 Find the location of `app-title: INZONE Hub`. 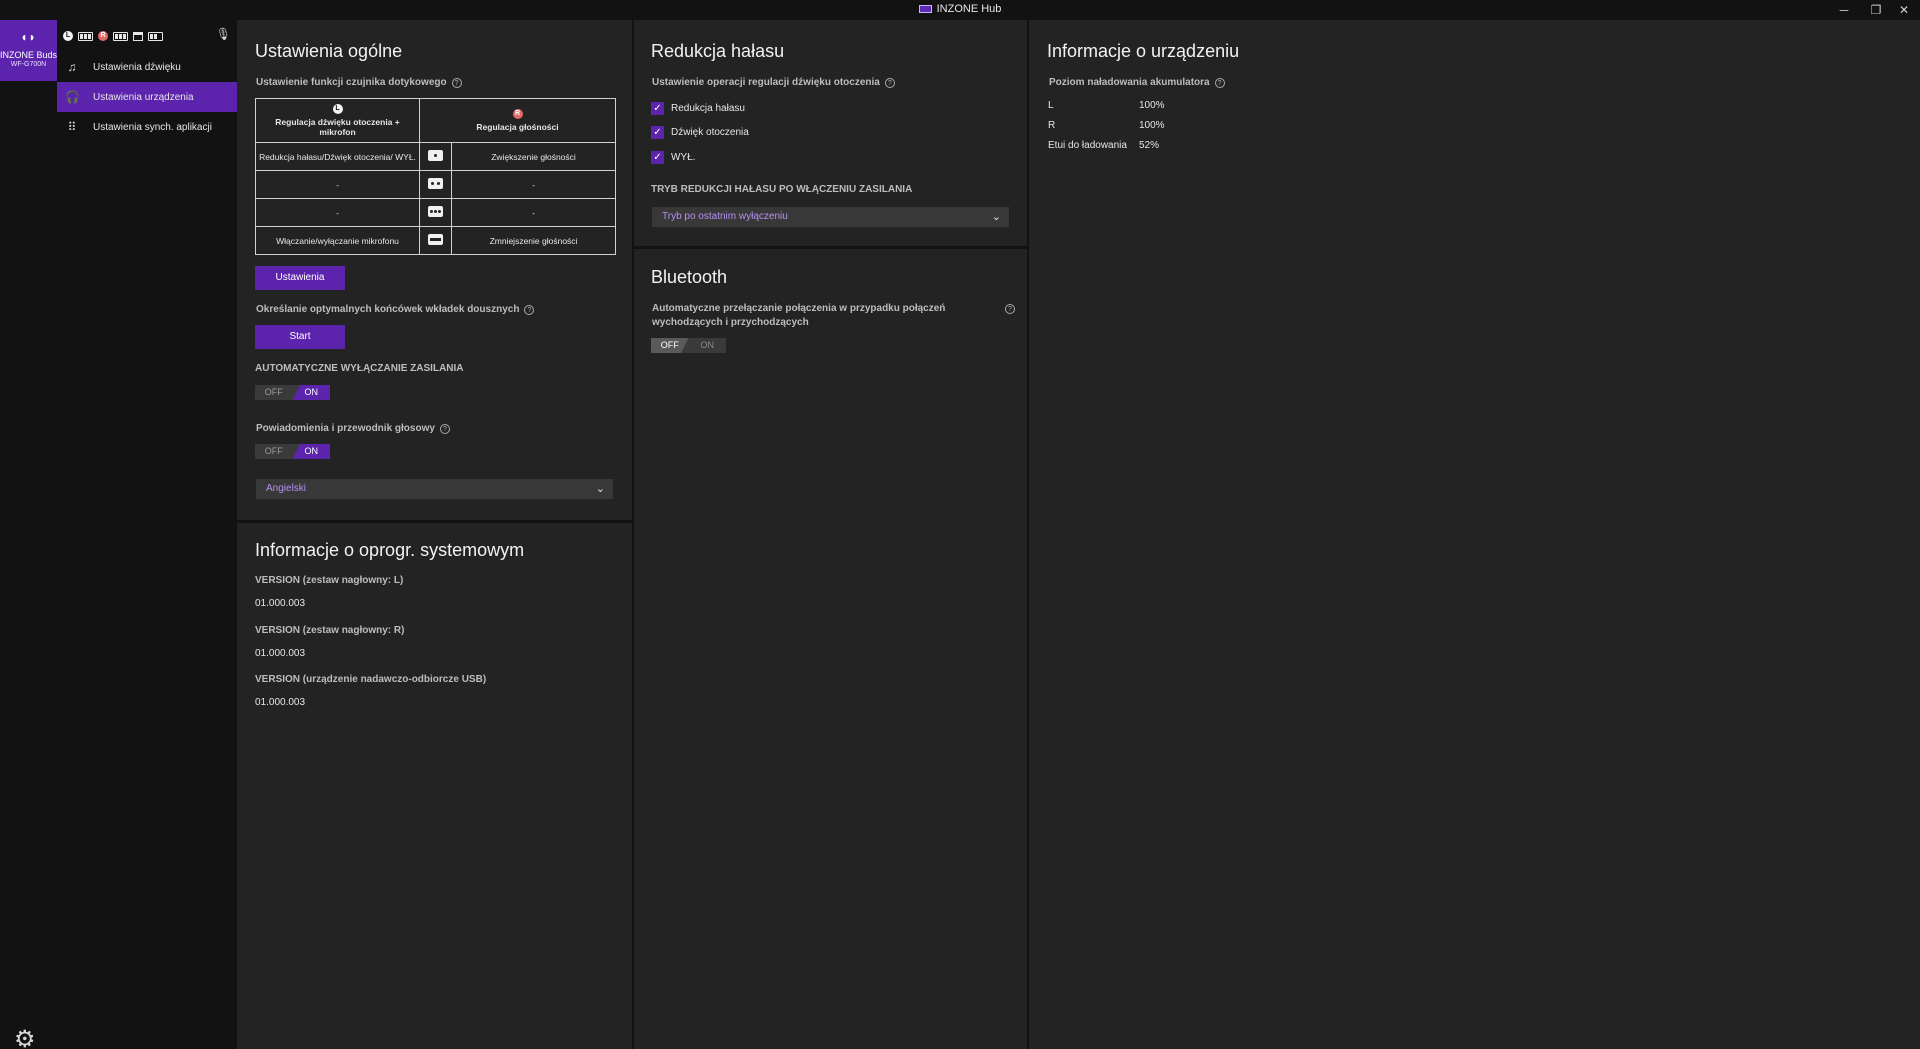

app-title: INZONE Hub is located at coordinates (960, 9).